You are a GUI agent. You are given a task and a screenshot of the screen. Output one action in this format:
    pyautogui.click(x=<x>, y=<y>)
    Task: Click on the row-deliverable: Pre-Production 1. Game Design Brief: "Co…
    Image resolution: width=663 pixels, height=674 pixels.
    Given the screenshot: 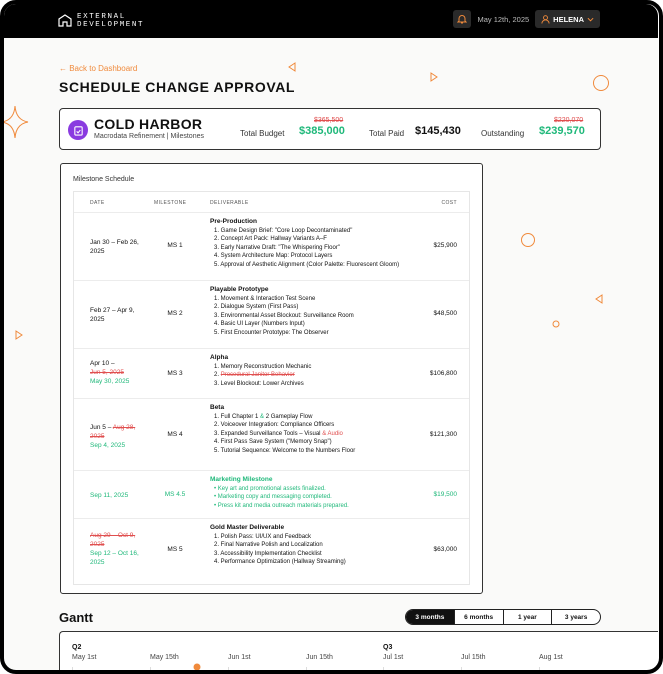 What is the action you would take?
    pyautogui.click(x=304, y=243)
    